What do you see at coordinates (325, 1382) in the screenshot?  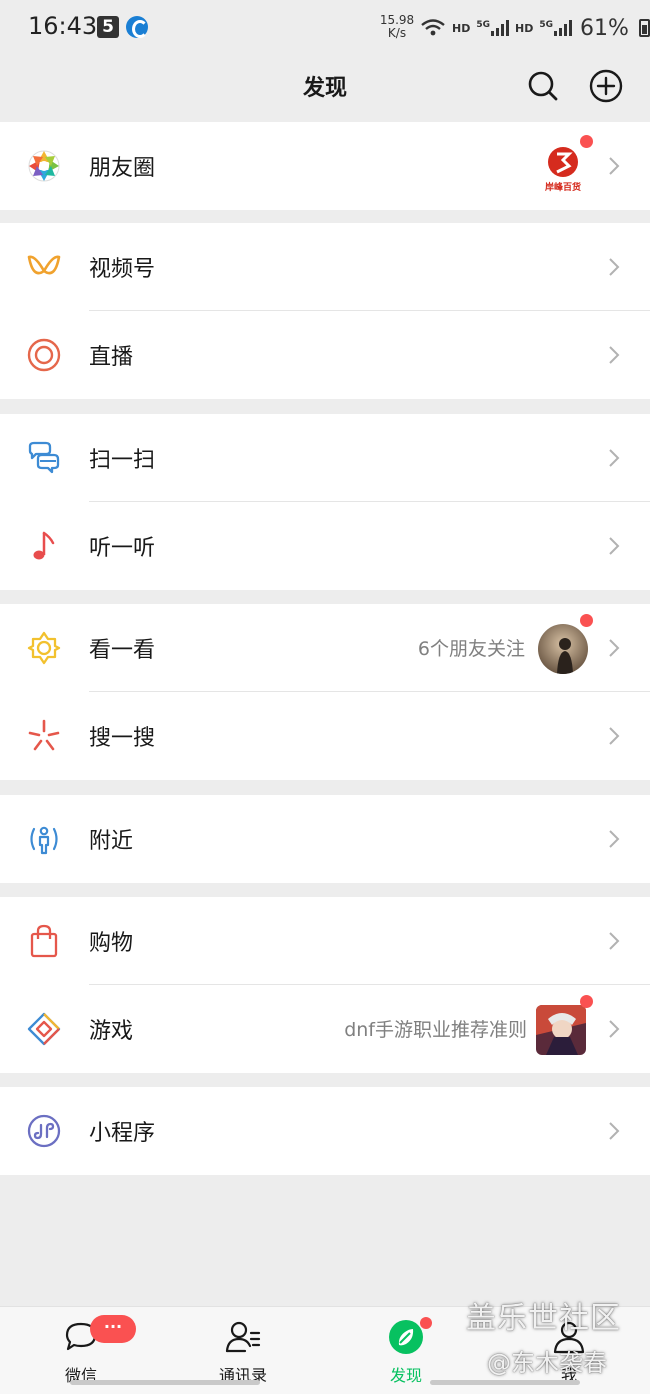 I see `gesture-bar` at bounding box center [325, 1382].